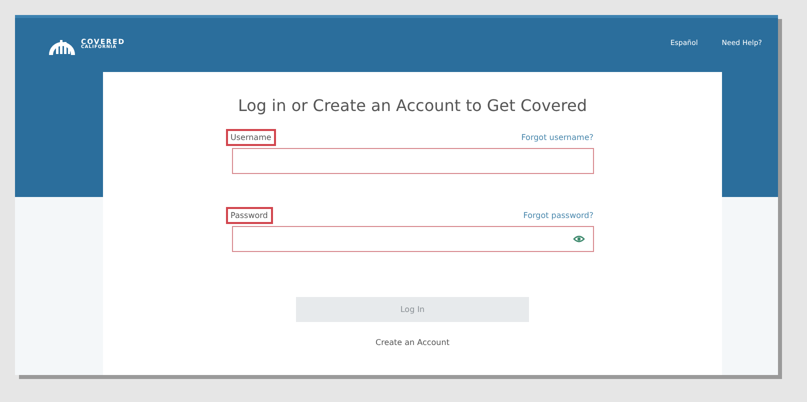 The width and height of the screenshot is (807, 402). Describe the element at coordinates (557, 137) in the screenshot. I see `forgot-link: Forgot username?` at that location.